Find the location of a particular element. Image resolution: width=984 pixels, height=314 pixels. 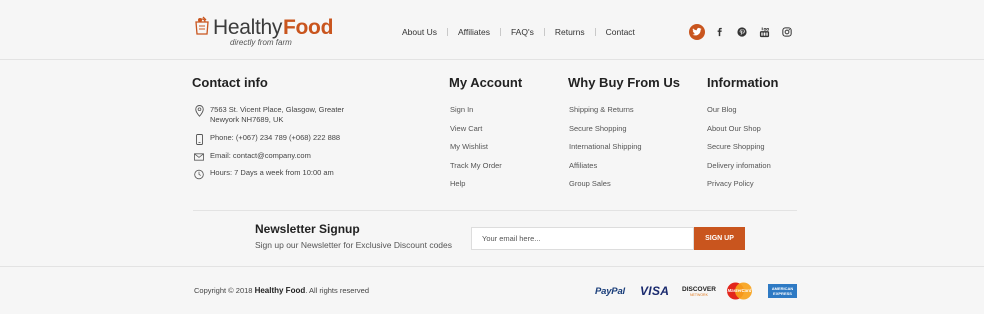

newsletter-email-input is located at coordinates (582, 238).